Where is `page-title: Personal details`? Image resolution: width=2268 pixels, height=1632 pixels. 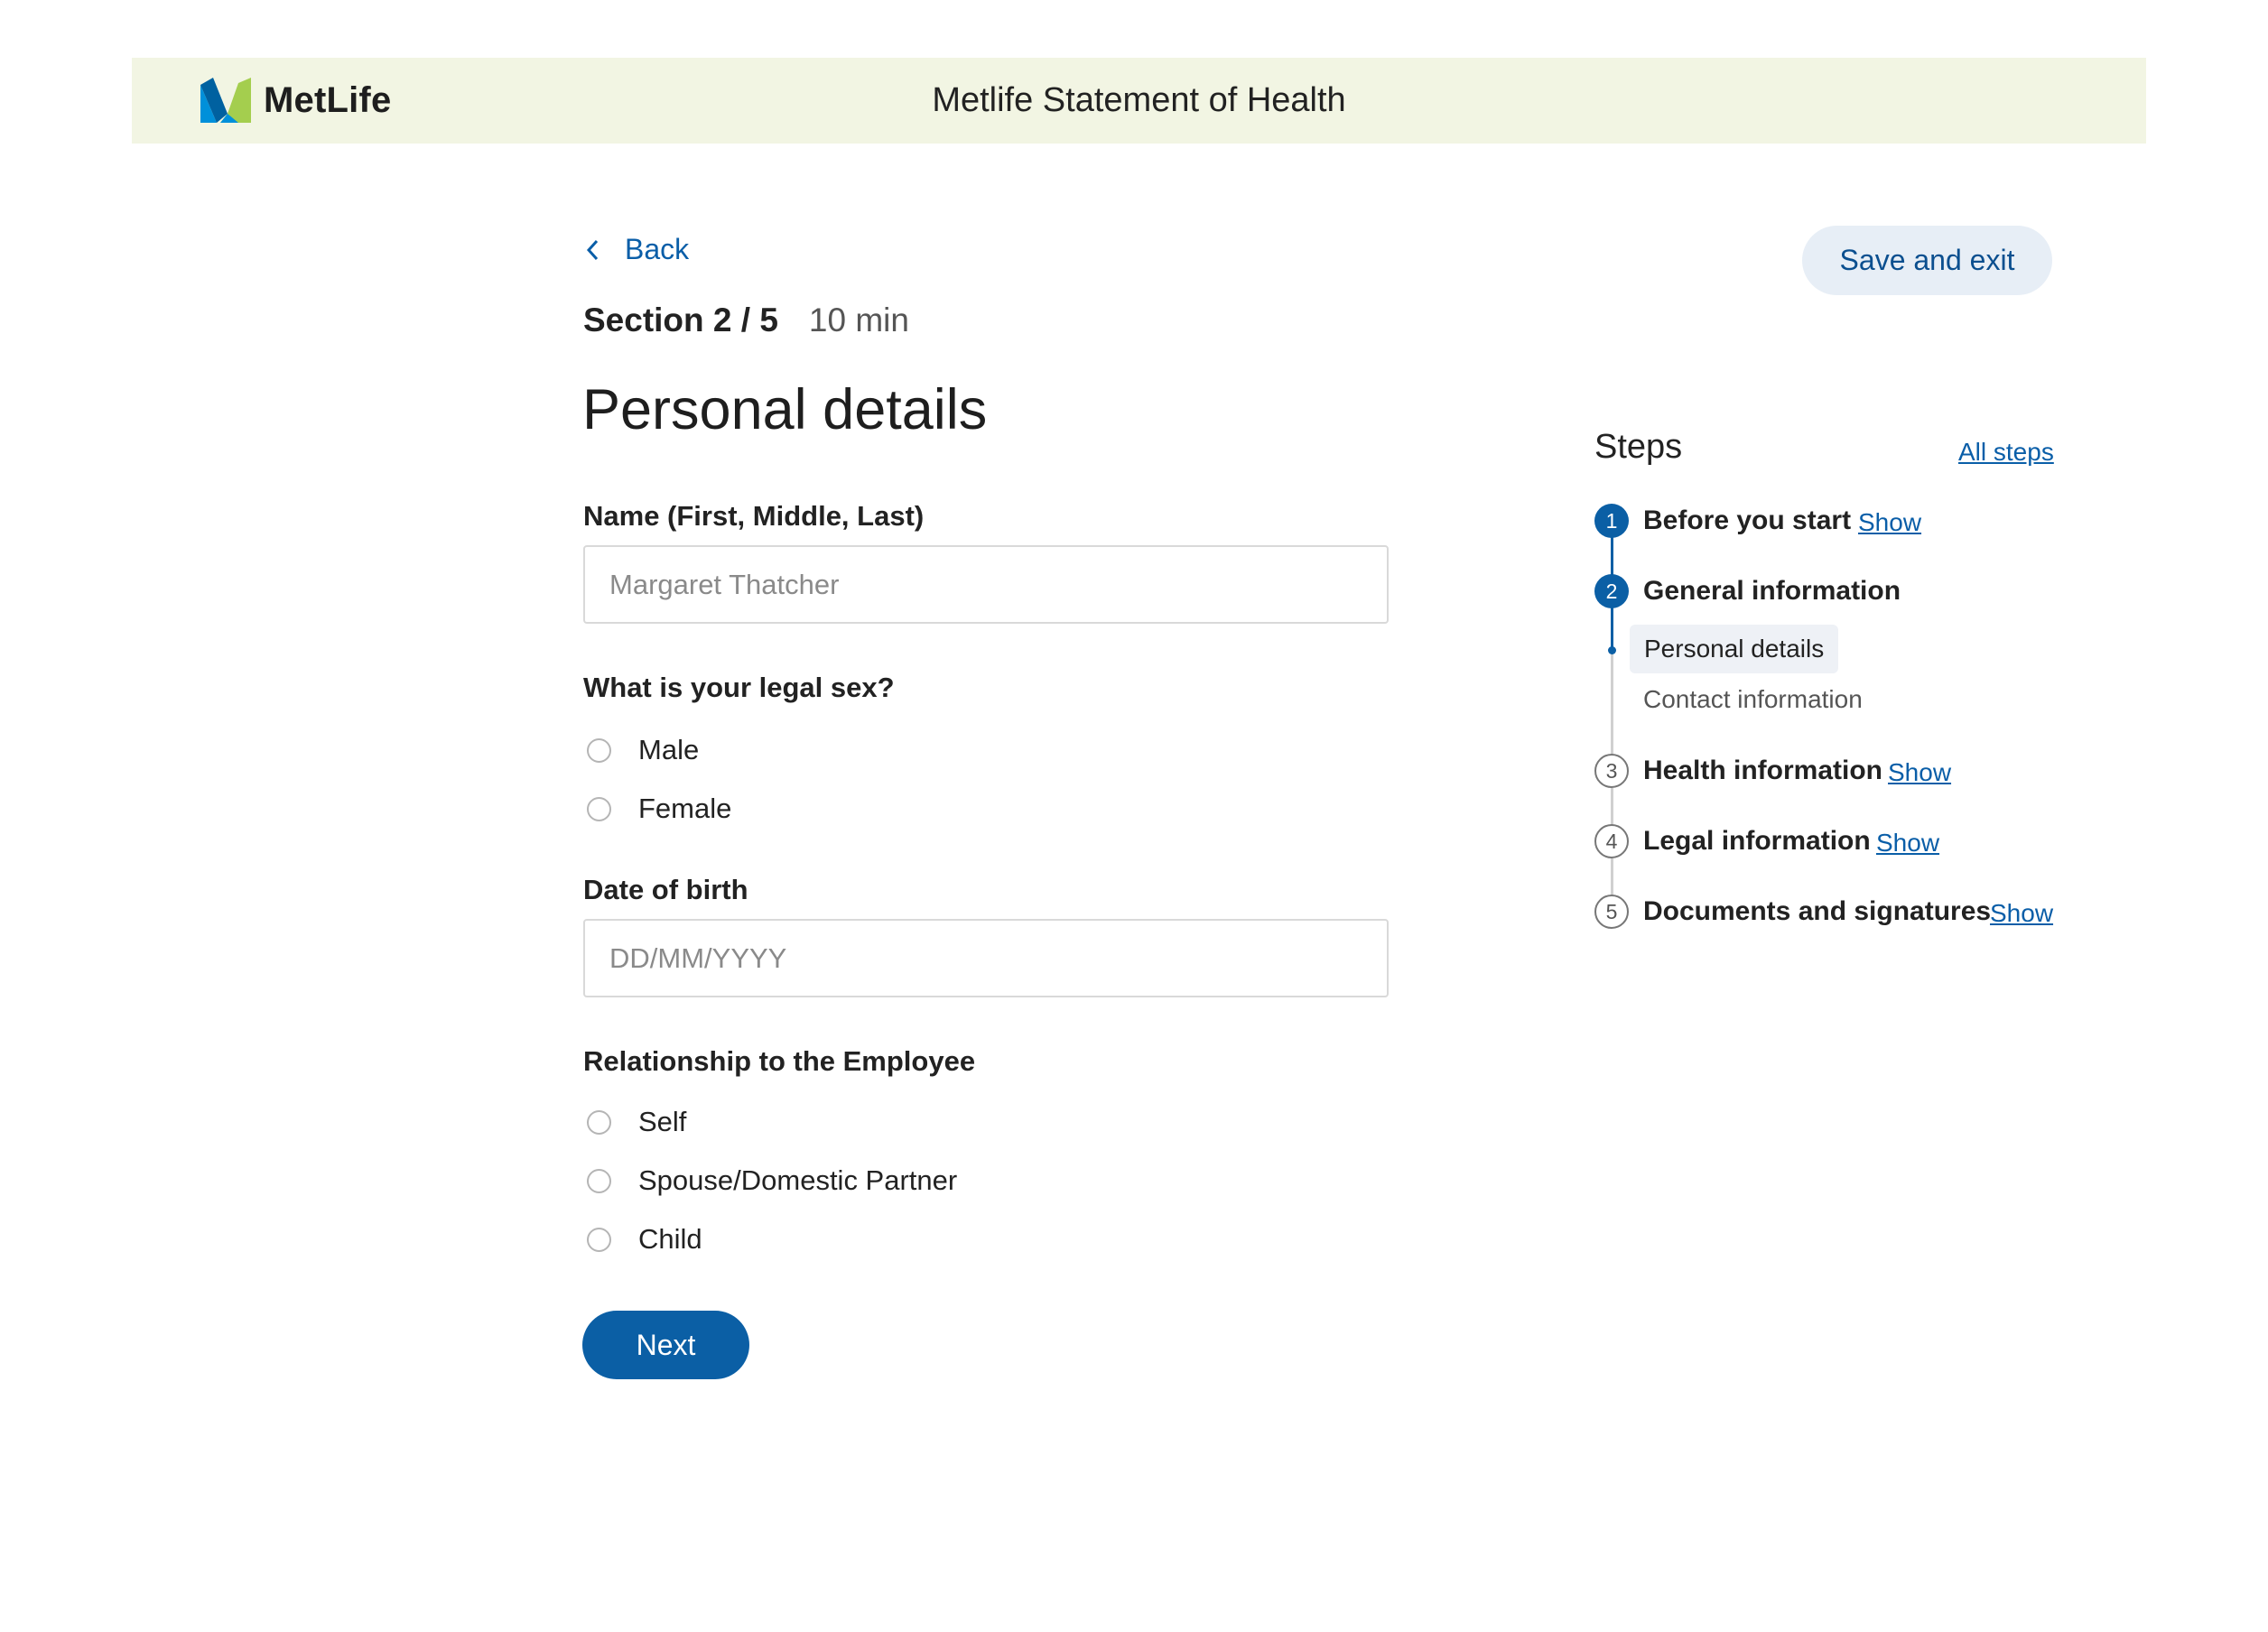 page-title: Personal details is located at coordinates (785, 409).